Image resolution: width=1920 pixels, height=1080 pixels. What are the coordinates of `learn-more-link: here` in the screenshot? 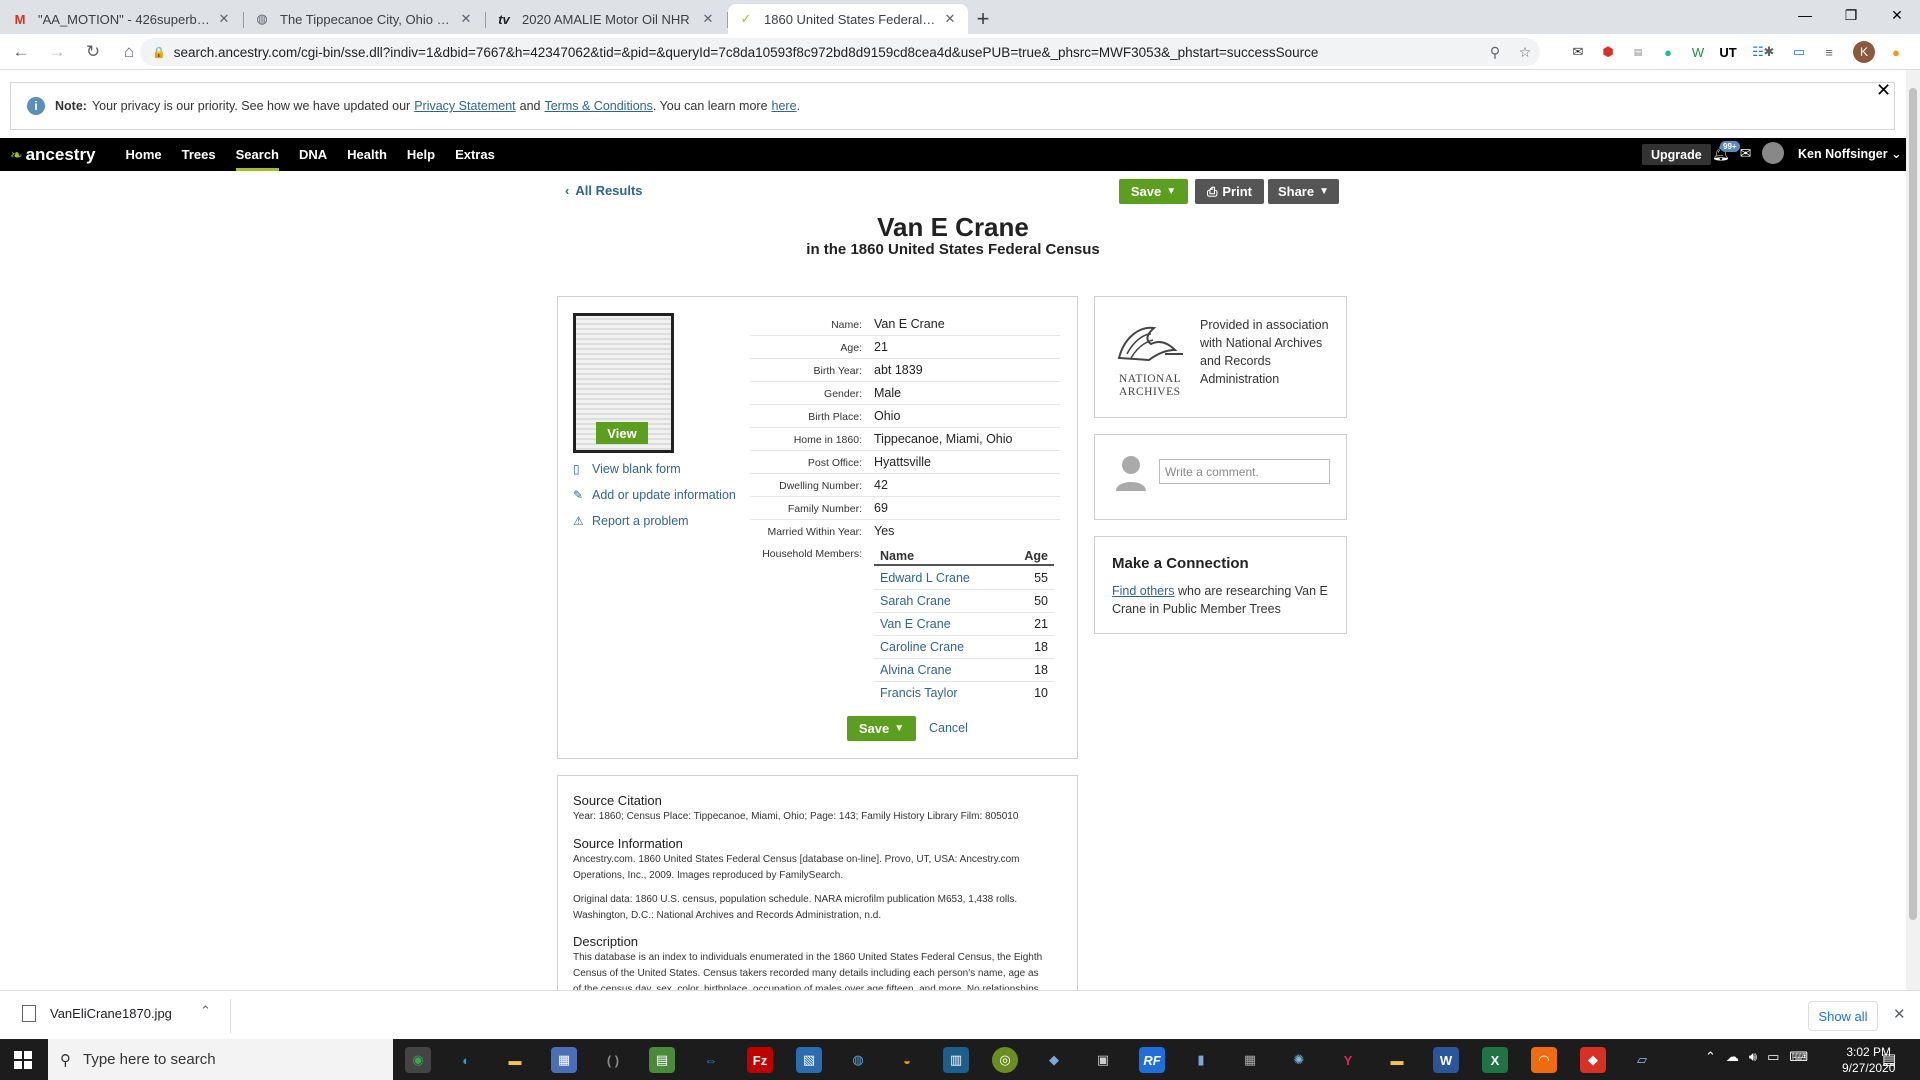 It's located at (784, 106).